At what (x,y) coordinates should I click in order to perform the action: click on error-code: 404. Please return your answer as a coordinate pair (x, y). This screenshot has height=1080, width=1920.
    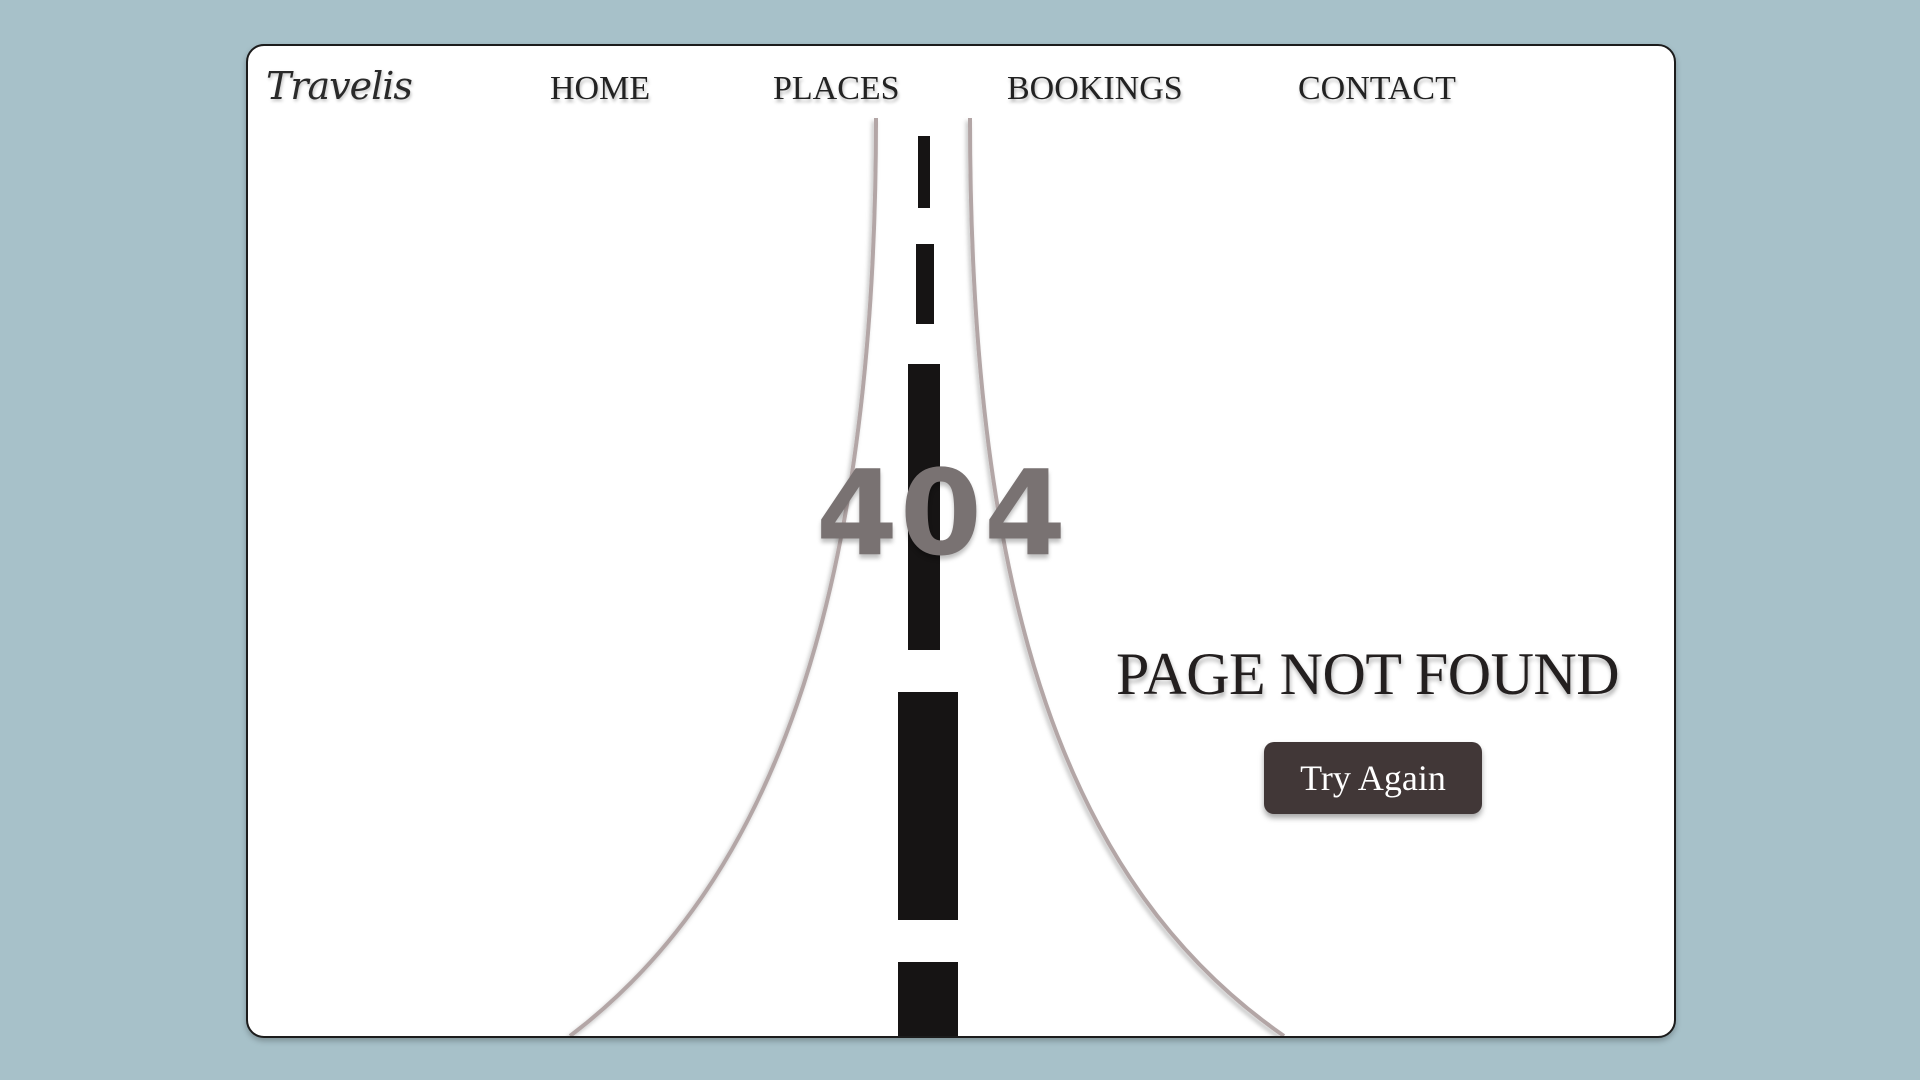
    Looking at the image, I should click on (942, 513).